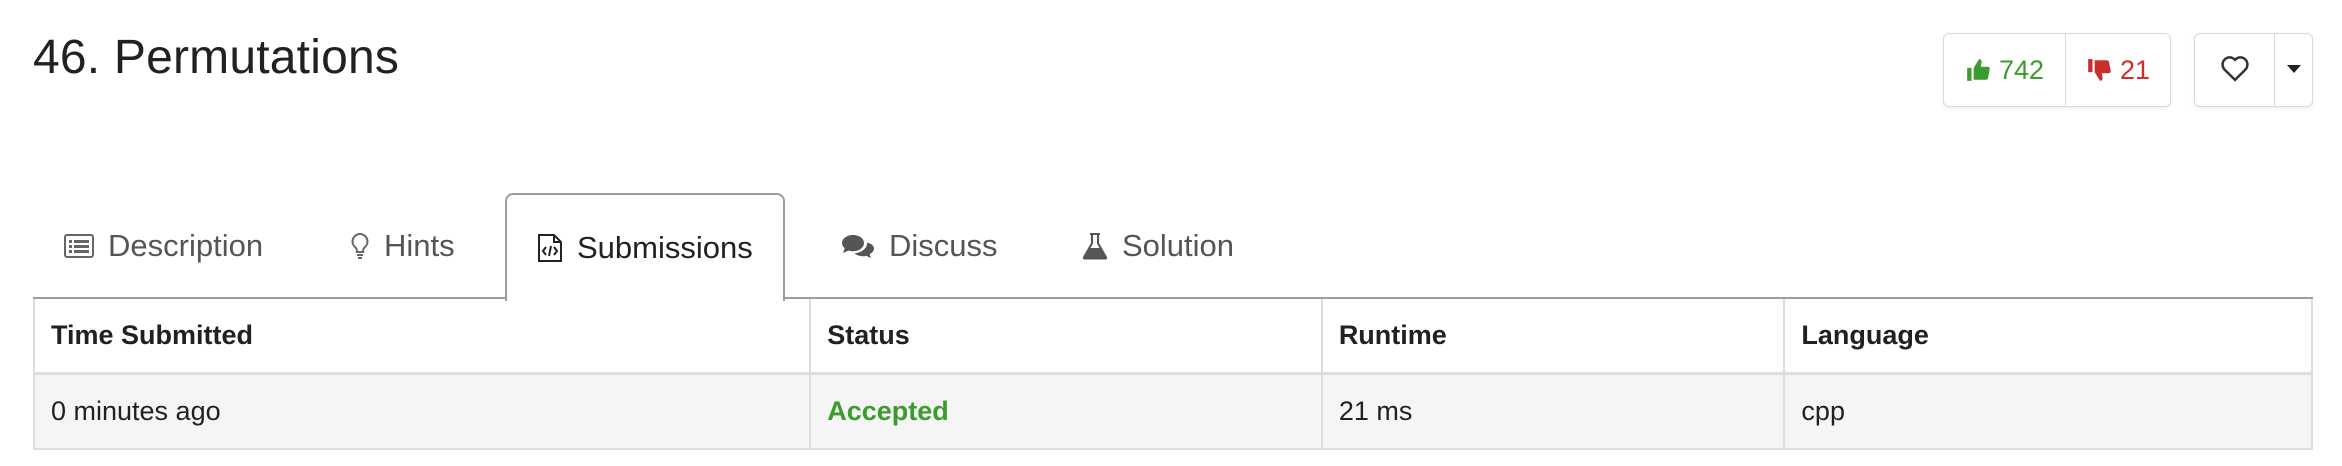 The height and width of the screenshot is (466, 2342). I want to click on upvote-button: 742, so click(2005, 70).